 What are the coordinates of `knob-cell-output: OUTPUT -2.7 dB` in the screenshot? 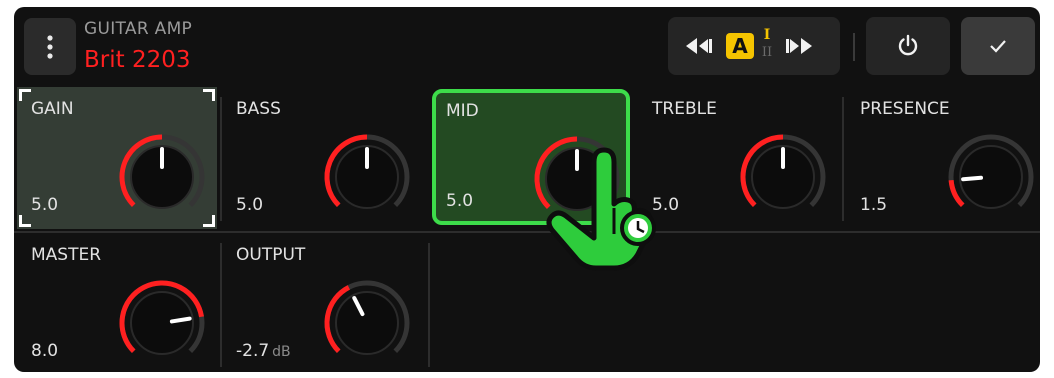 It's located at (322, 302).